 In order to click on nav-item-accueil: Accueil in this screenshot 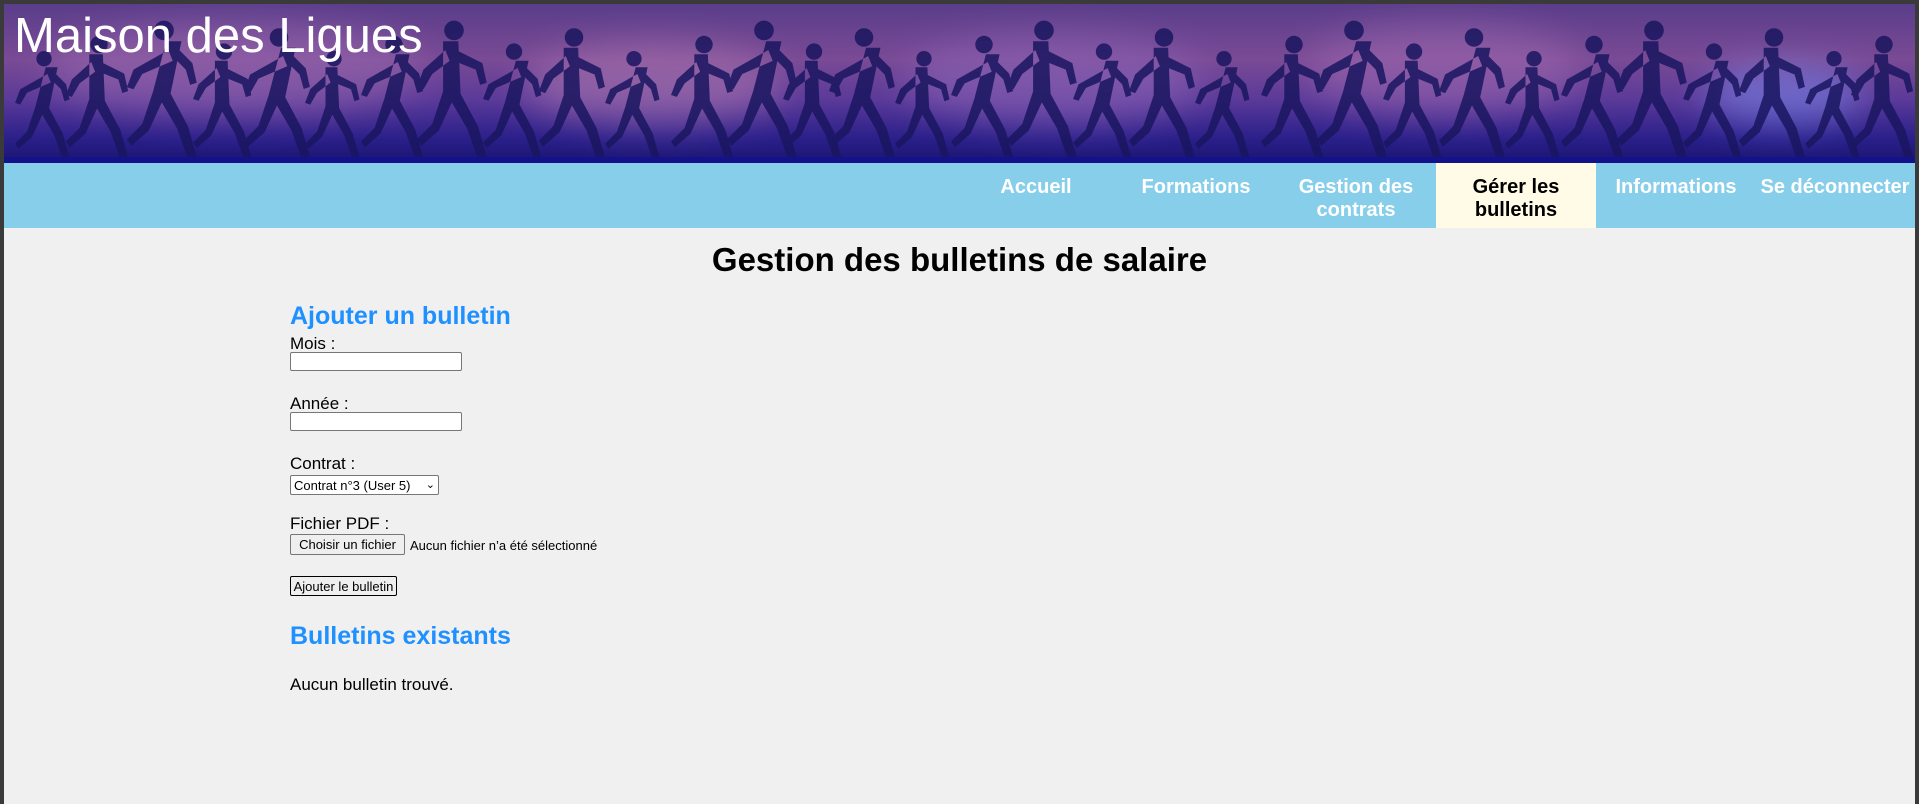, I will do `click(1036, 195)`.